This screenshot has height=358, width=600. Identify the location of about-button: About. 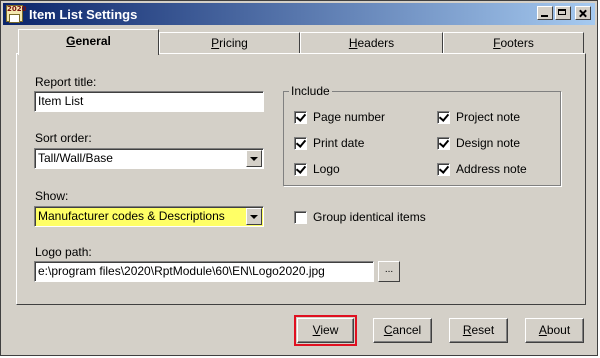
(554, 330).